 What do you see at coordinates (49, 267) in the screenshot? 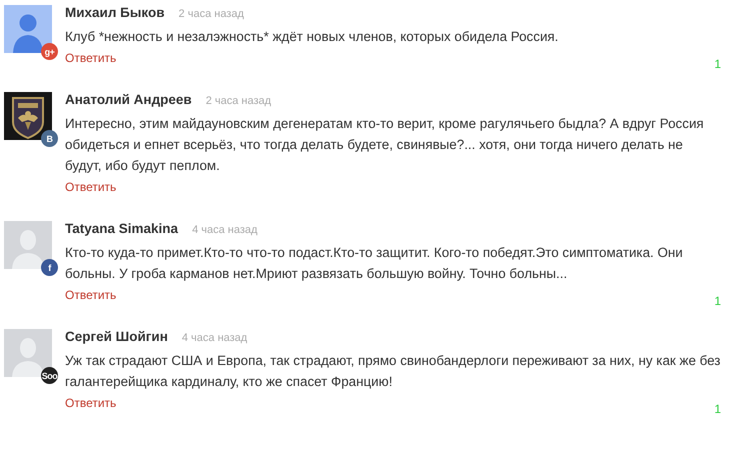
I see `network-badge: f` at bounding box center [49, 267].